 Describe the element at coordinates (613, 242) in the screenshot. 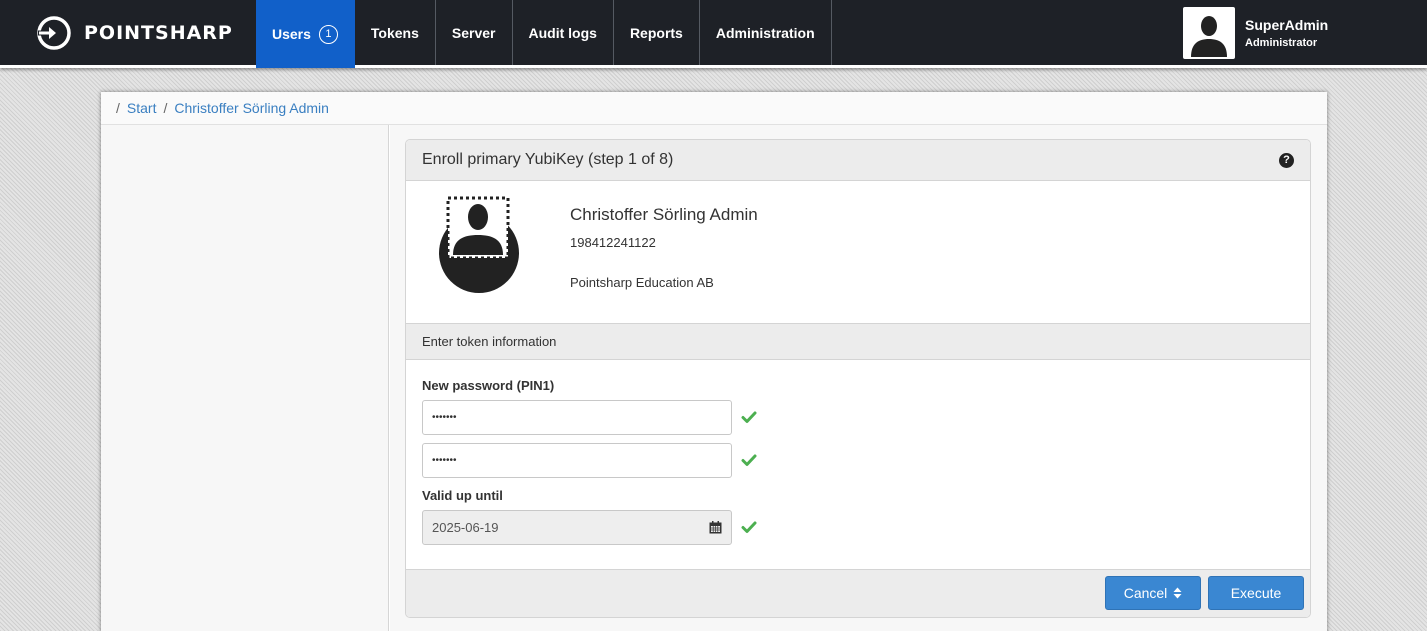

I see `person-id: 198412241122` at that location.